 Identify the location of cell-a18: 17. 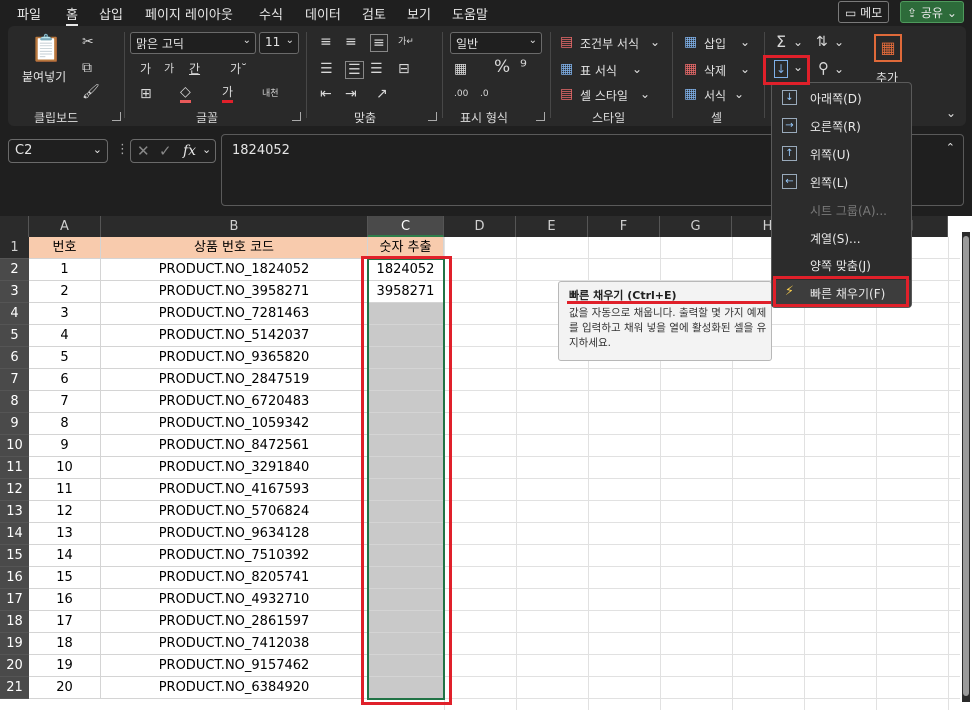
(65, 622).